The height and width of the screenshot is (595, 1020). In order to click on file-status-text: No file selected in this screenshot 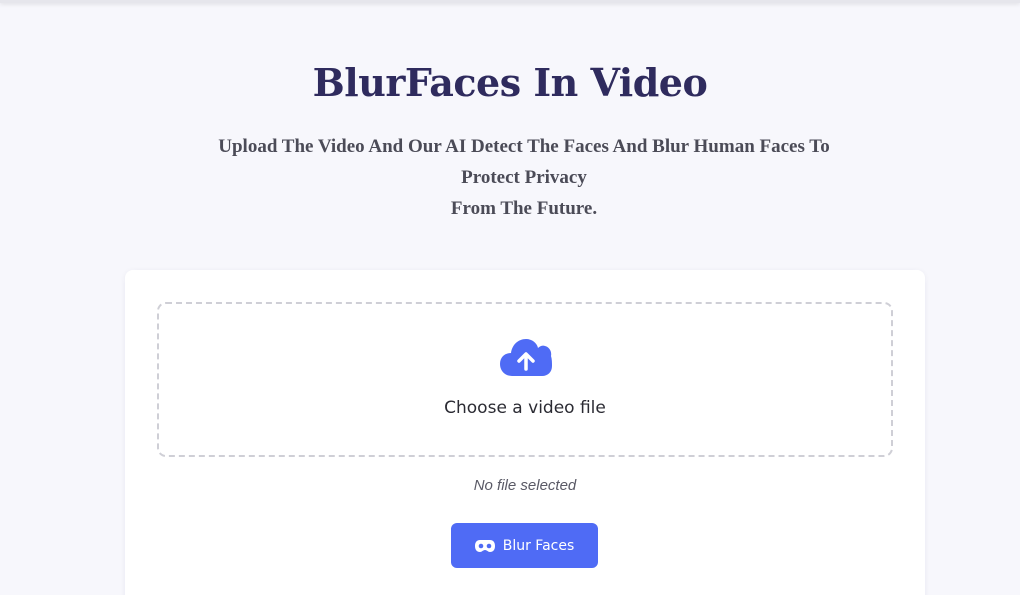, I will do `click(525, 485)`.